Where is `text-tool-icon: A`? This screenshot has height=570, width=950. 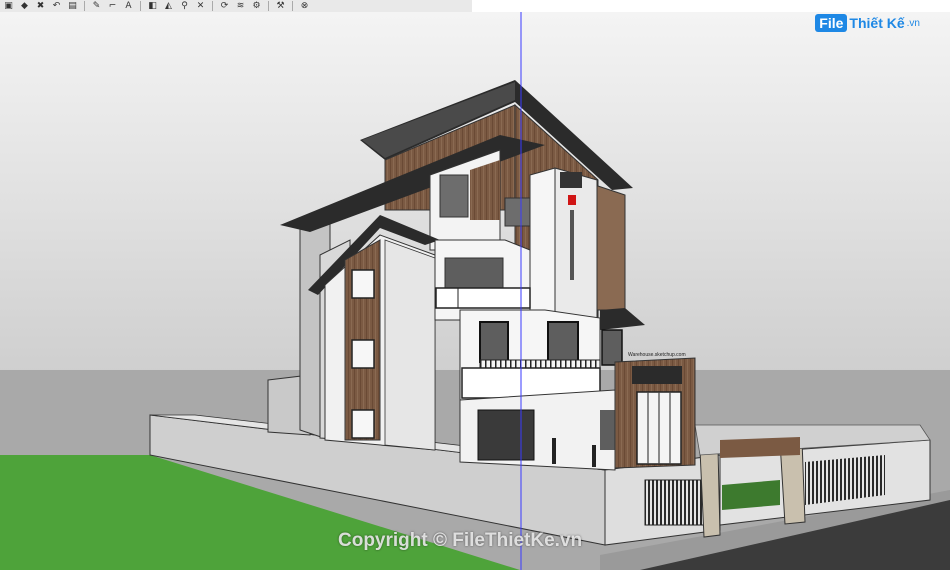
text-tool-icon: A is located at coordinates (128, 6).